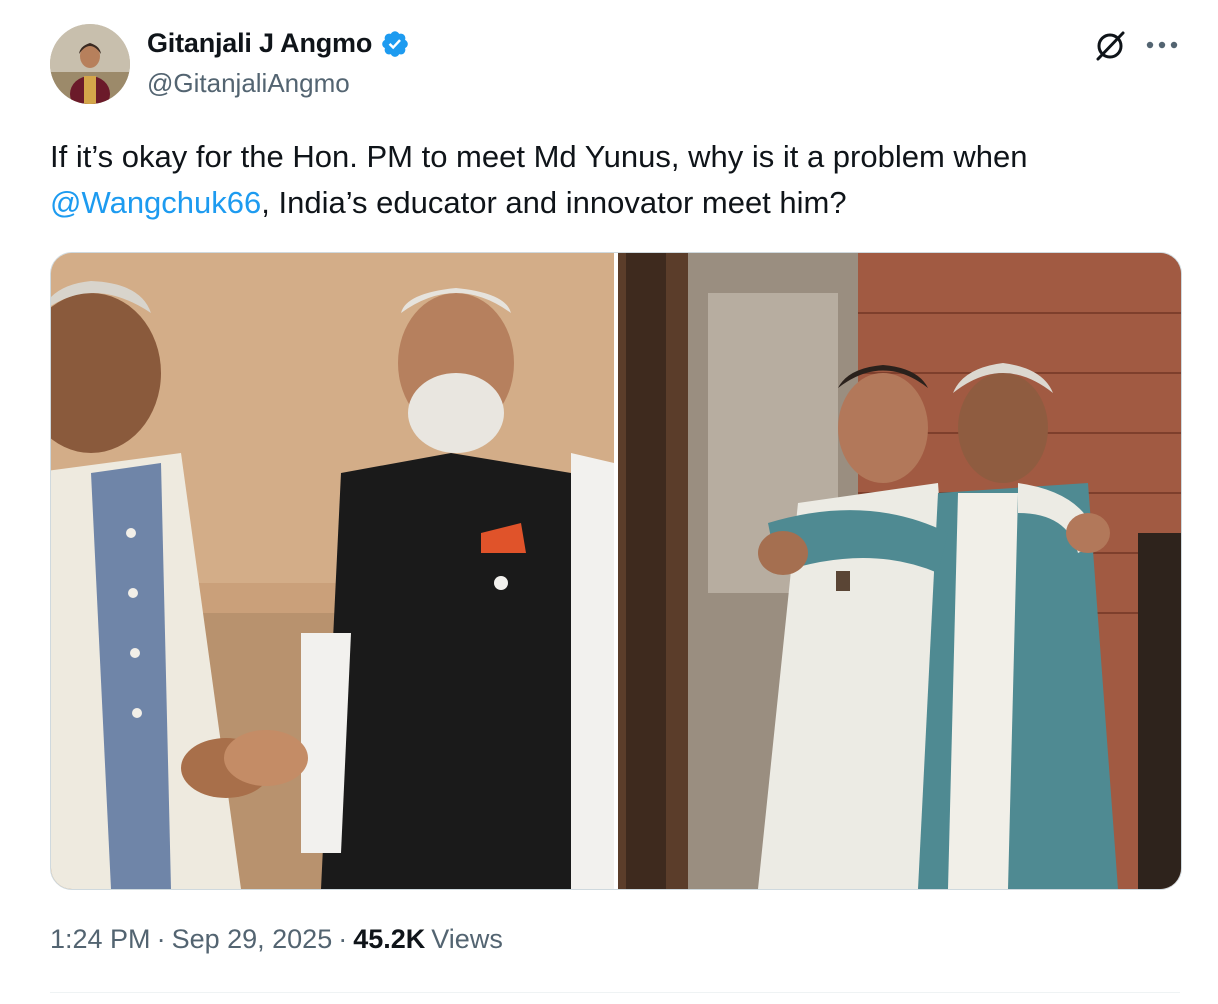  Describe the element at coordinates (615, 992) in the screenshot. I see `divider` at that location.